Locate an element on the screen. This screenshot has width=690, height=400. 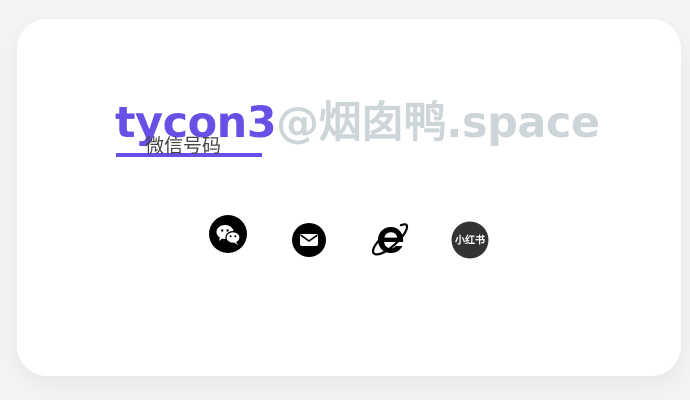
internet-explorer-icon is located at coordinates (390, 239).